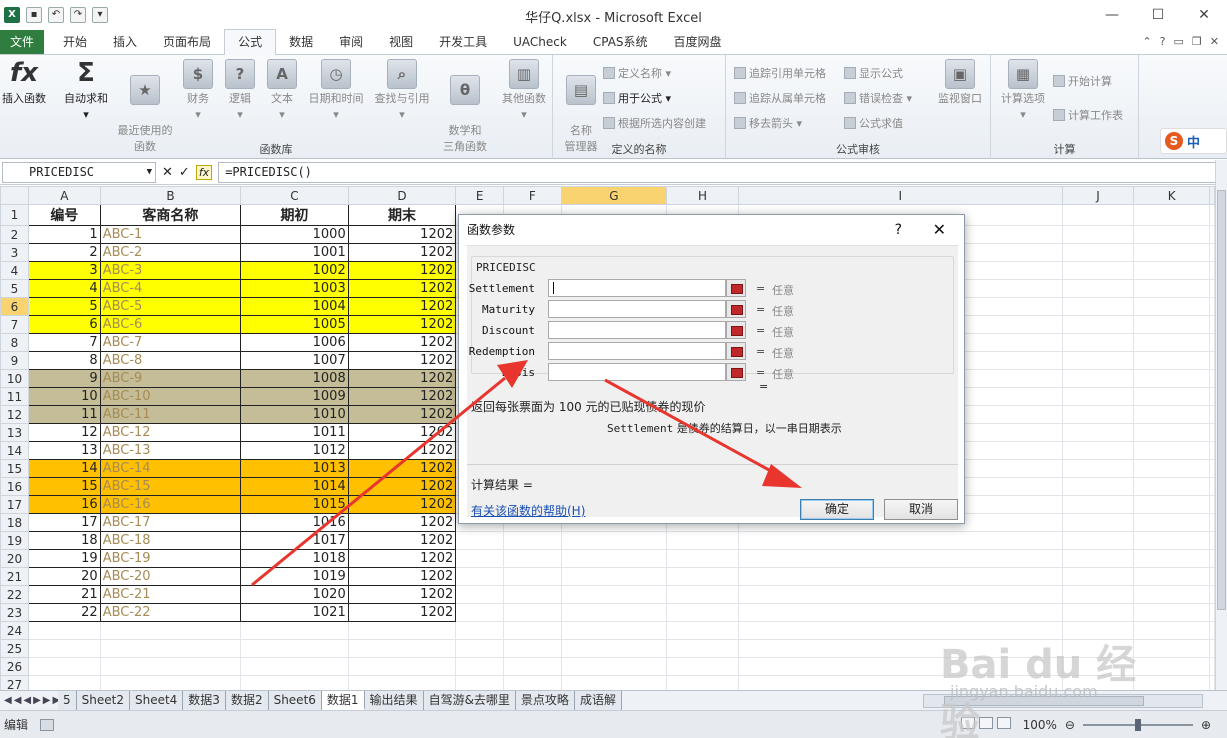  I want to click on tab-data: 数据, so click(301, 42).